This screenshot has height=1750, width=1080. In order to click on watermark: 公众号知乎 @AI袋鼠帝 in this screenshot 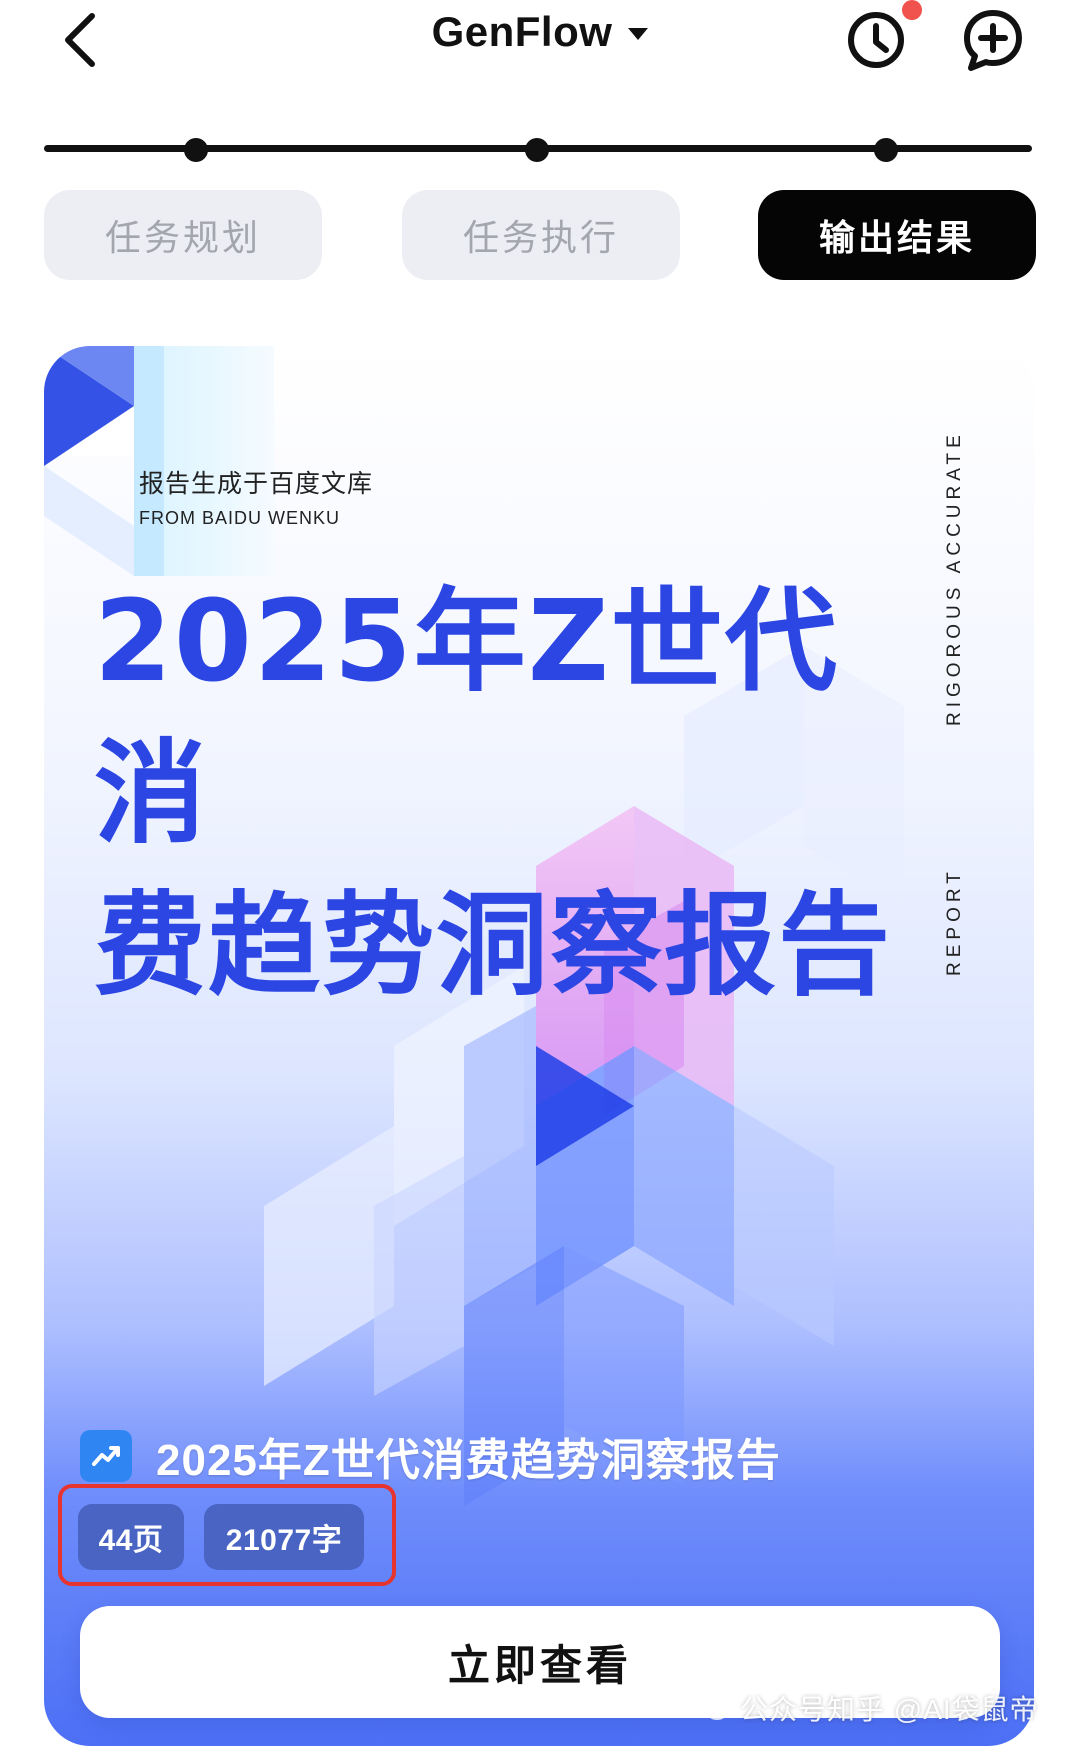, I will do `click(864, 1708)`.